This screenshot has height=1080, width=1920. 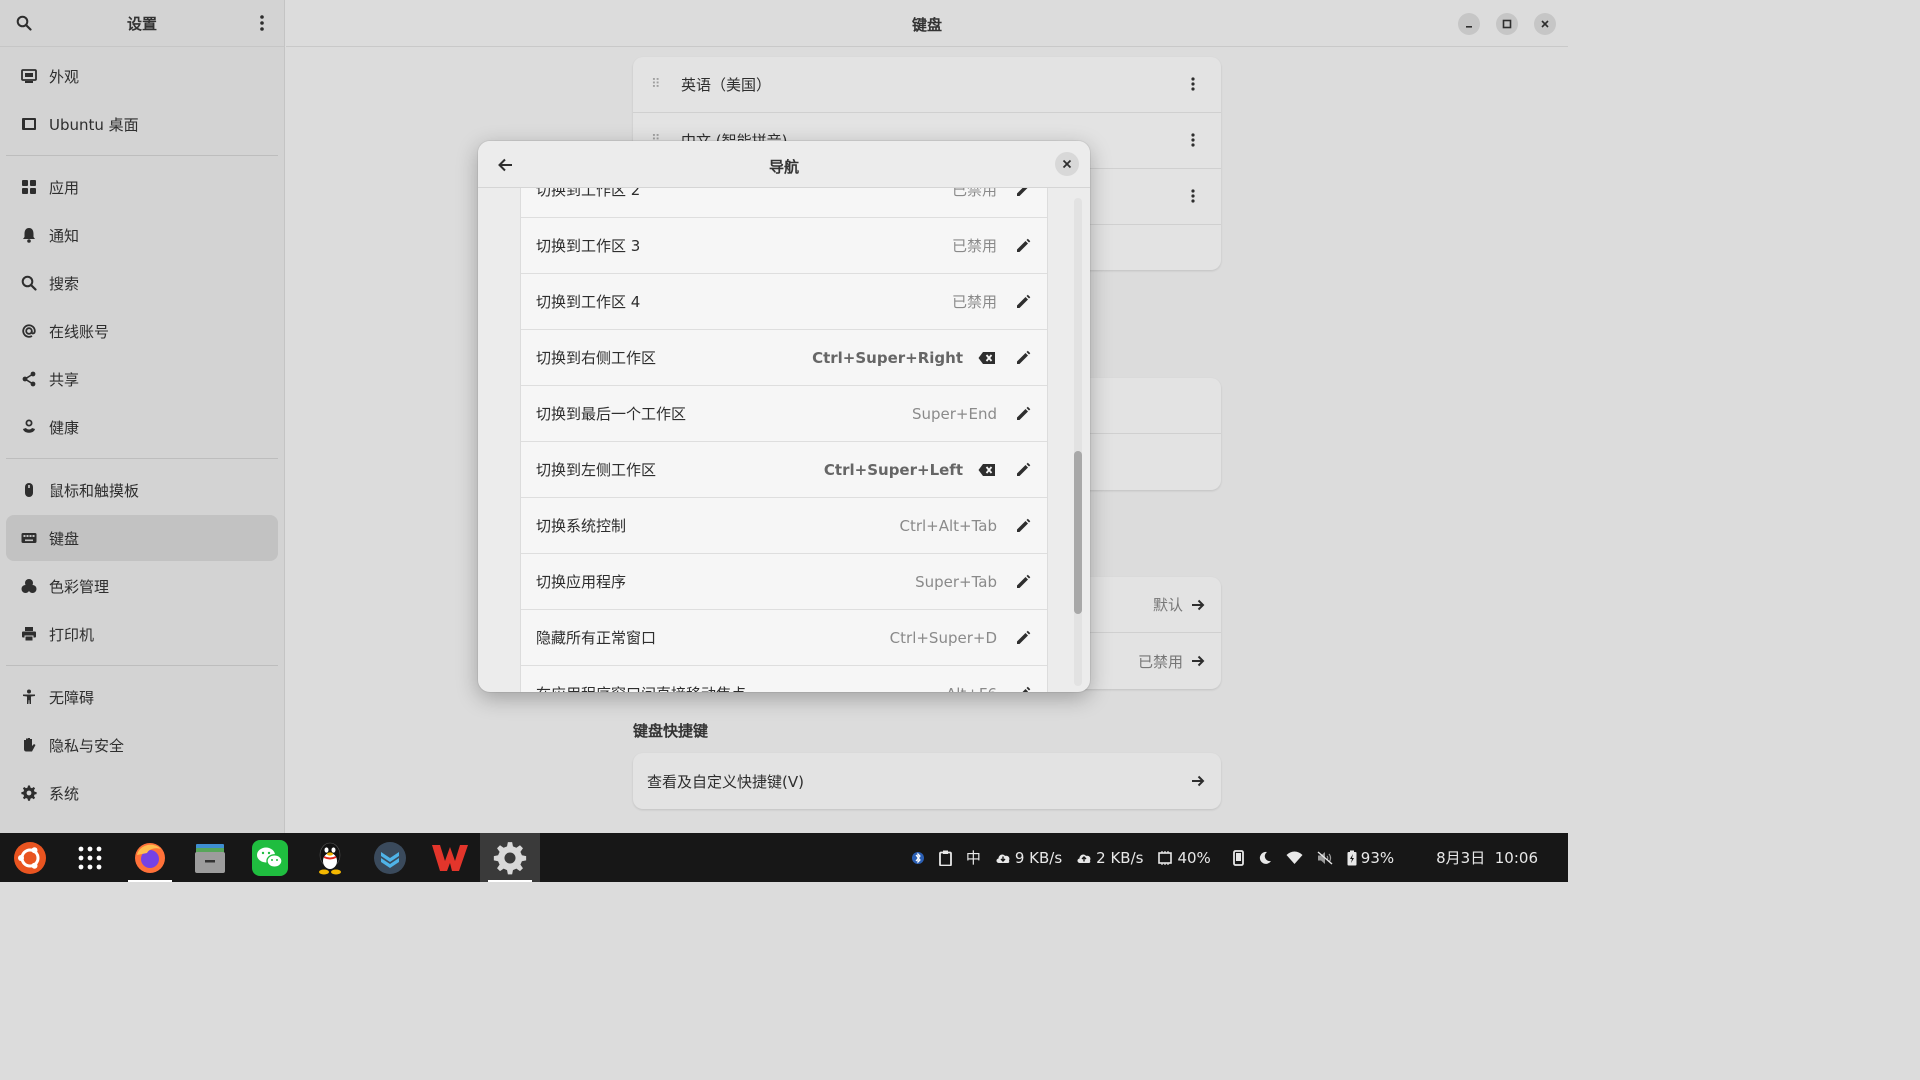 What do you see at coordinates (1109, 858) in the screenshot?
I see `tray-net-upload: 2 KB/s` at bounding box center [1109, 858].